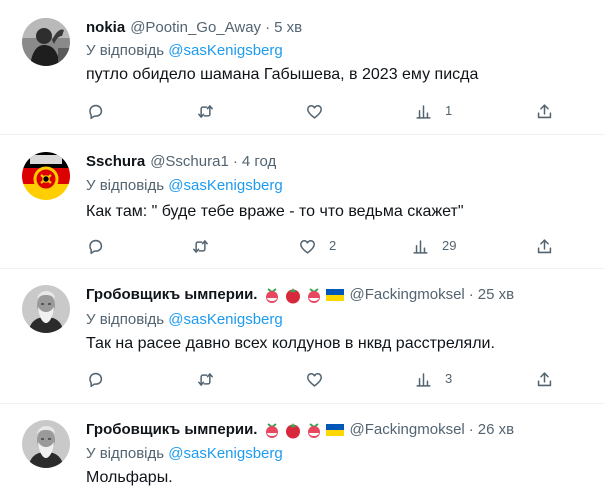  I want to click on timestamp: 25 хв, so click(496, 295).